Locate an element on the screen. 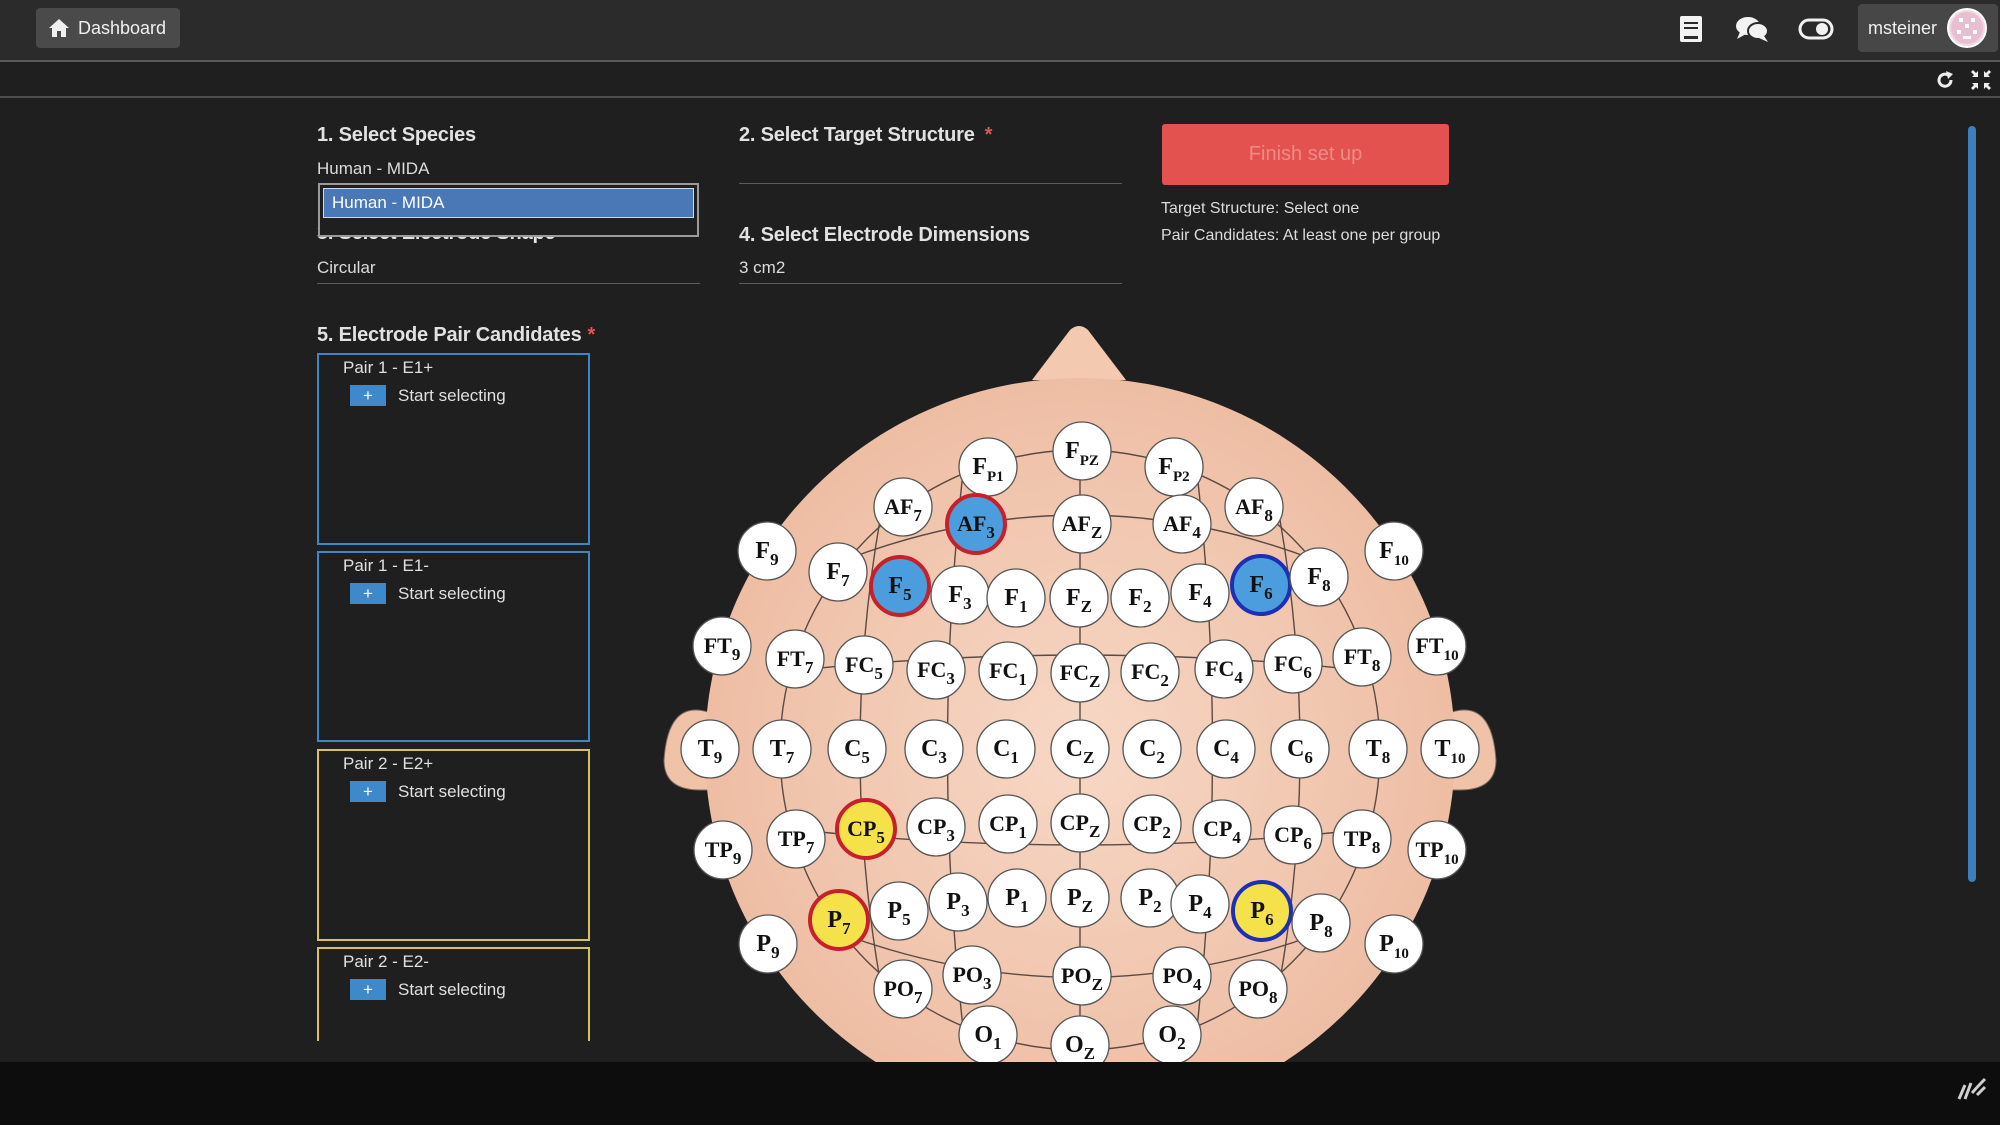 The width and height of the screenshot is (2000, 1125). refresh-icon is located at coordinates (1945, 80).